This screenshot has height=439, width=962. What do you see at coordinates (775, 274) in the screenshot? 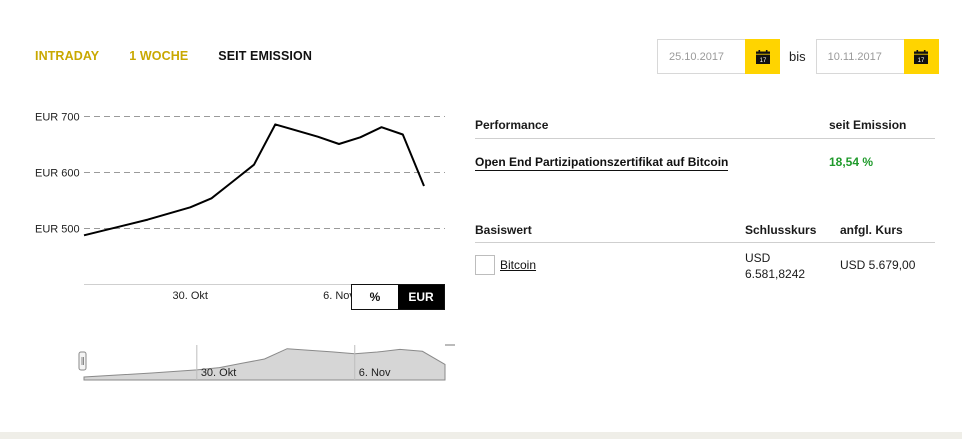
I see `close-value: 6.581,8242` at bounding box center [775, 274].